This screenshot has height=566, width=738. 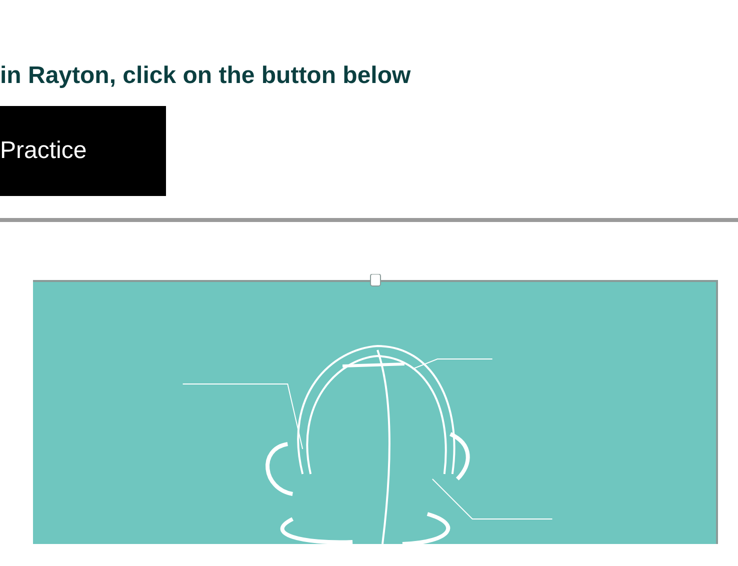 I want to click on heading: in Rayton, click on the button below, so click(x=206, y=76).